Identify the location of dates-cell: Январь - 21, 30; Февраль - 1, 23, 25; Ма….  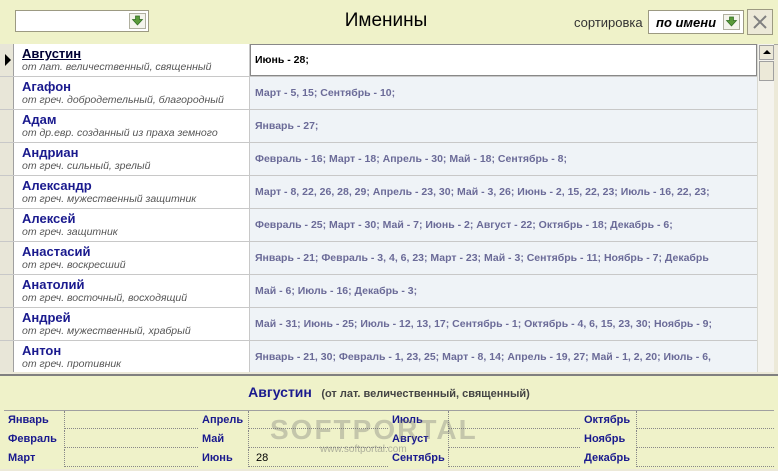
(503, 356).